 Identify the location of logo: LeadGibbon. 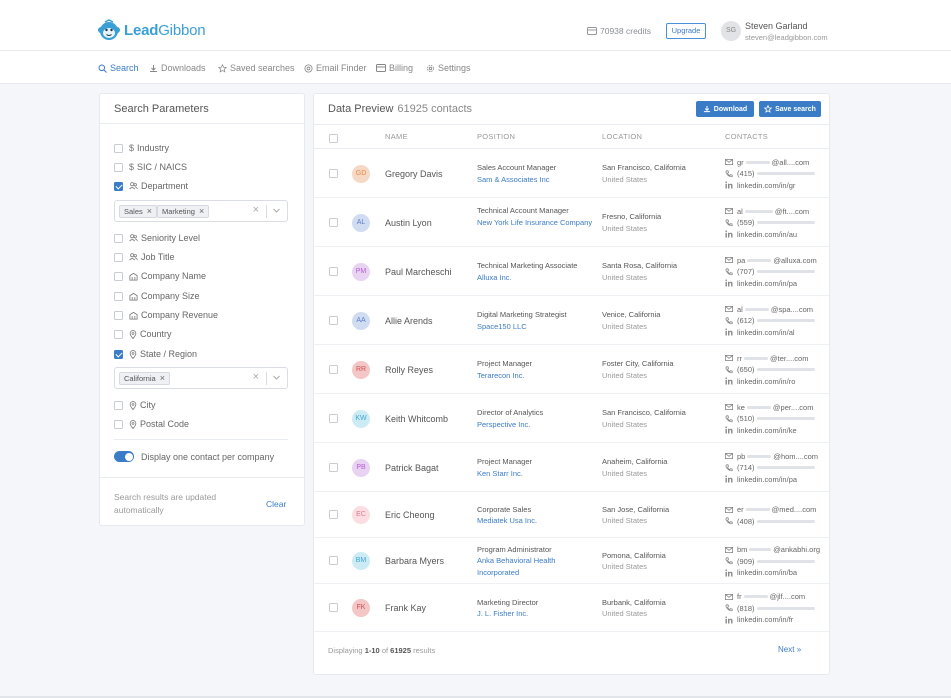
(152, 30).